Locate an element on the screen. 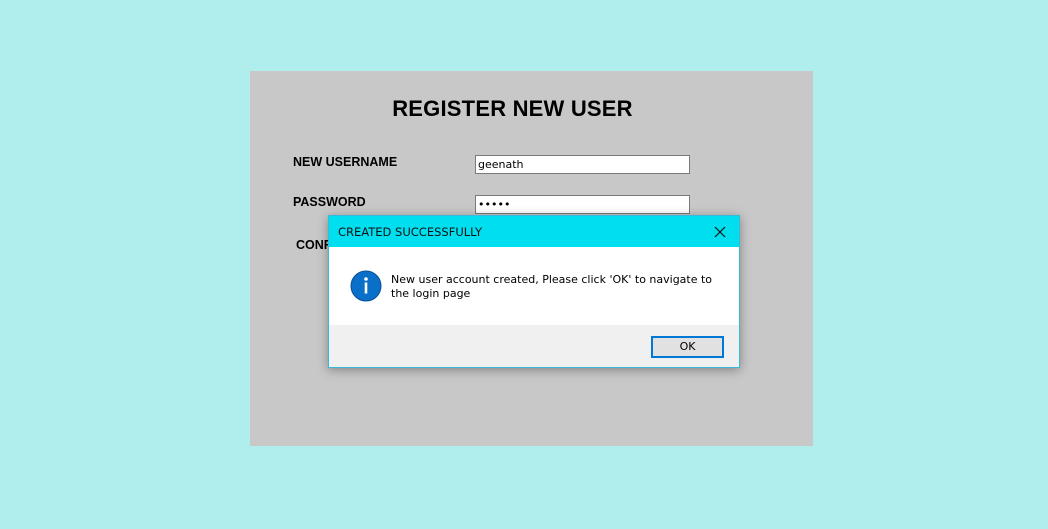 This screenshot has width=1048, height=529. password-label: PASSWORD is located at coordinates (329, 202).